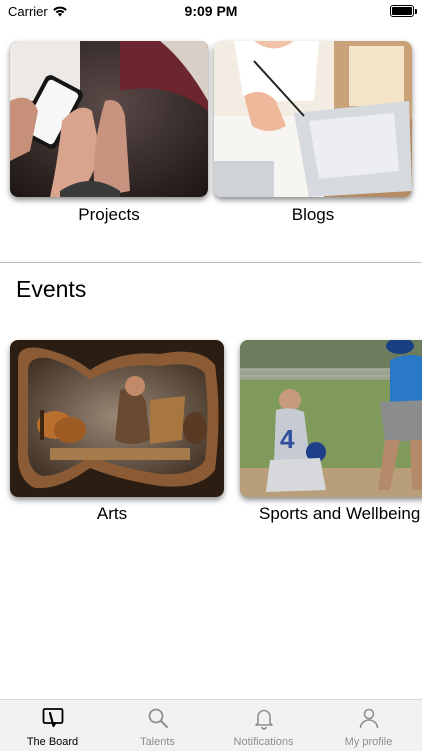  I want to click on bell-icon, so click(264, 720).